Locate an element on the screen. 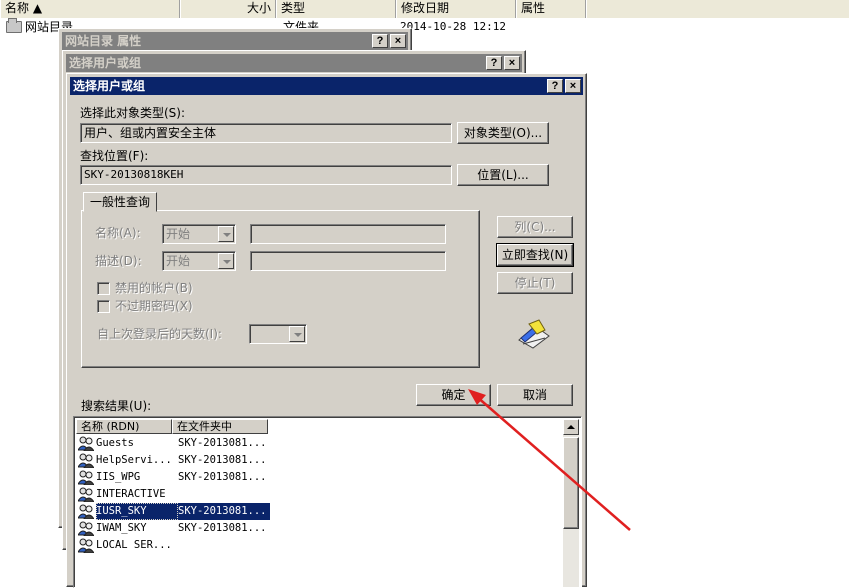 The height and width of the screenshot is (588, 849). annotation-arrow is located at coordinates (549, 460).